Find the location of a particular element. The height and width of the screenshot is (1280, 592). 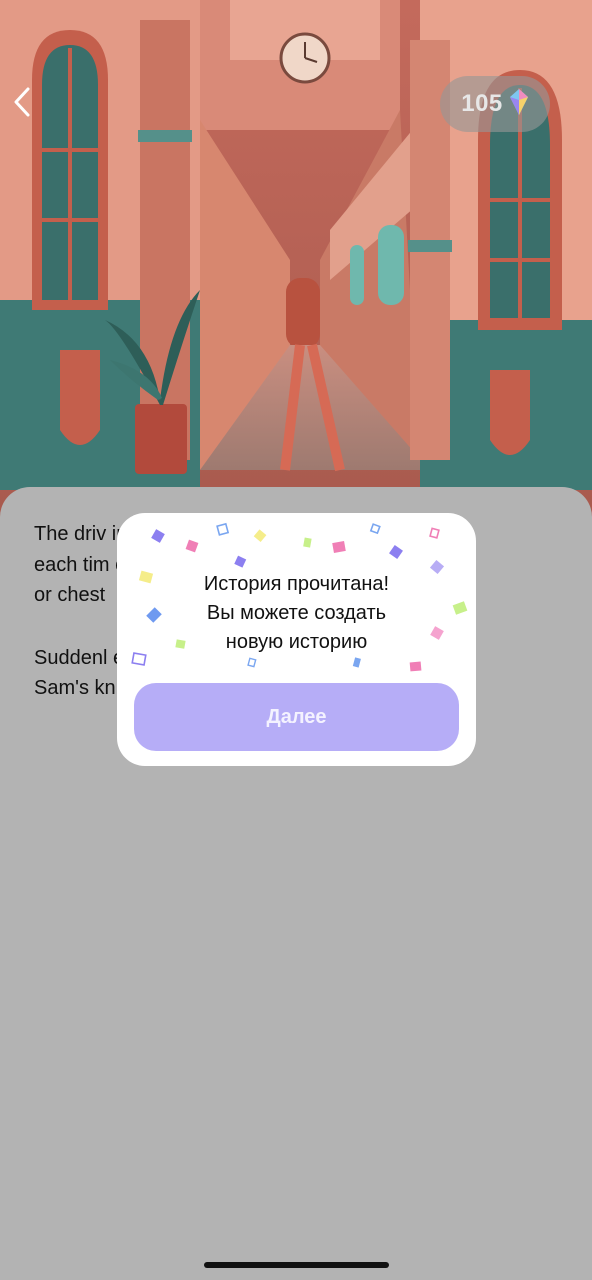

back-button is located at coordinates (22, 104).